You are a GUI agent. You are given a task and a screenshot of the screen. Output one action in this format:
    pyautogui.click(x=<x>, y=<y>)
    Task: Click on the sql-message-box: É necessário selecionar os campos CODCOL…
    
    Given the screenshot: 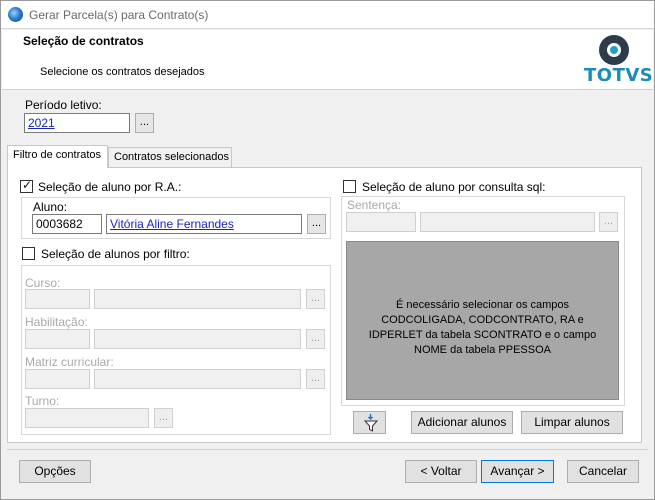 What is the action you would take?
    pyautogui.click(x=482, y=320)
    